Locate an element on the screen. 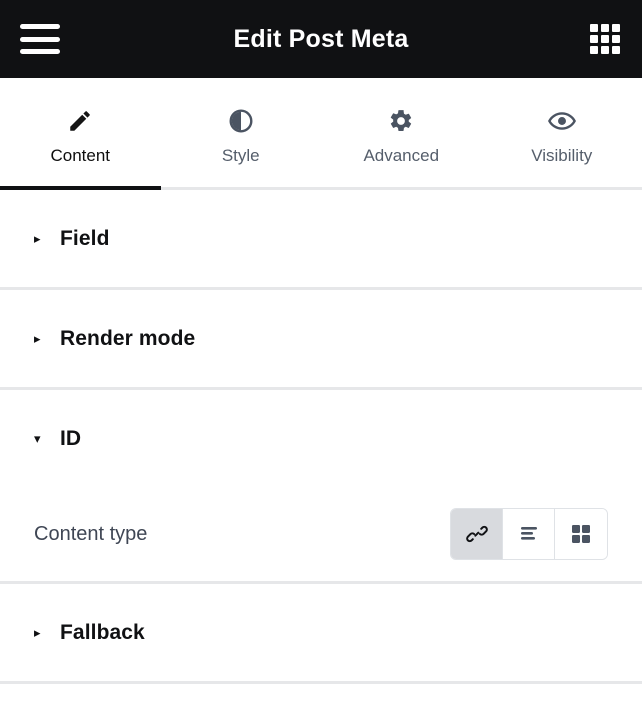  section-header-render-mode: ▸ Render mode is located at coordinates (321, 338).